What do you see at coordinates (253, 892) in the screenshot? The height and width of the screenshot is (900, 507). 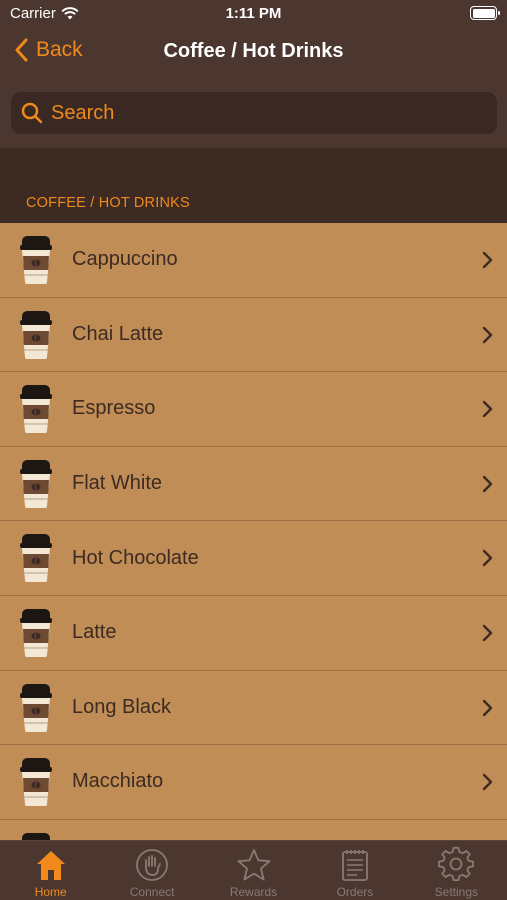 I see `tab-rewards-label: Rewards` at bounding box center [253, 892].